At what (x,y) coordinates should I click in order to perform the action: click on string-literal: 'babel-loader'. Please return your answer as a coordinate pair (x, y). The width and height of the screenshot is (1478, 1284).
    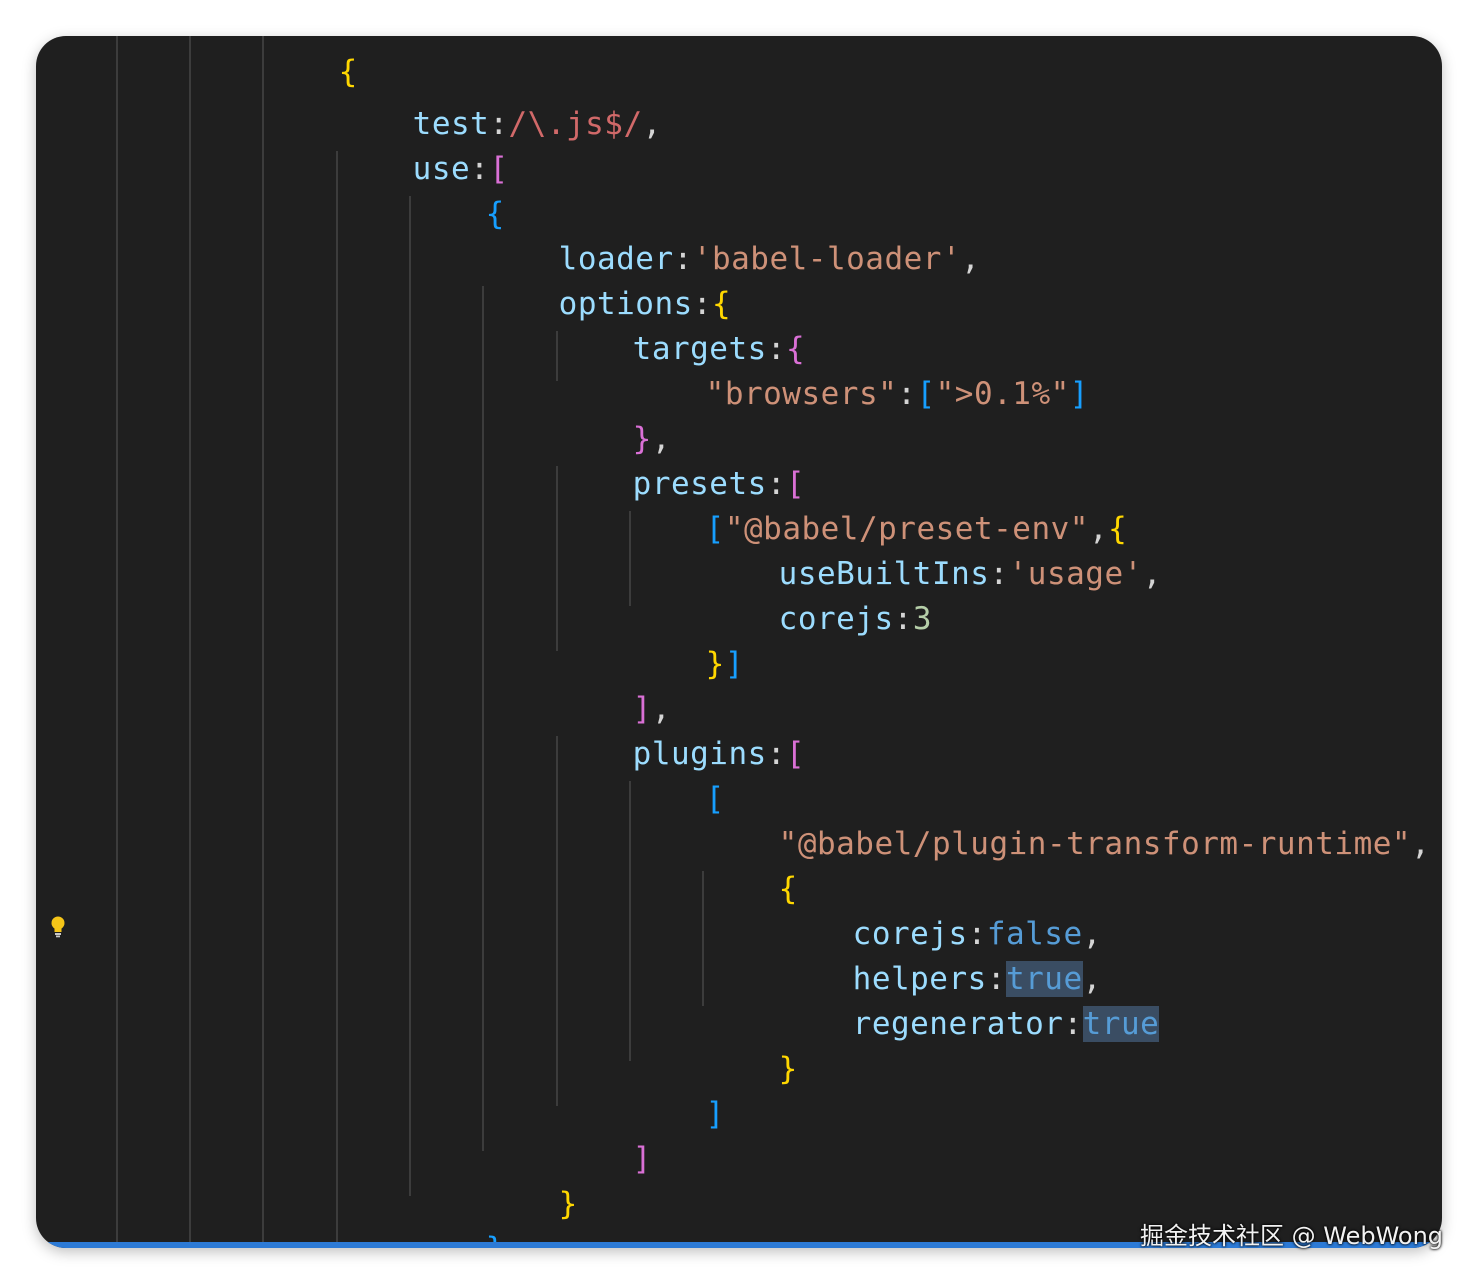
    Looking at the image, I should click on (827, 259).